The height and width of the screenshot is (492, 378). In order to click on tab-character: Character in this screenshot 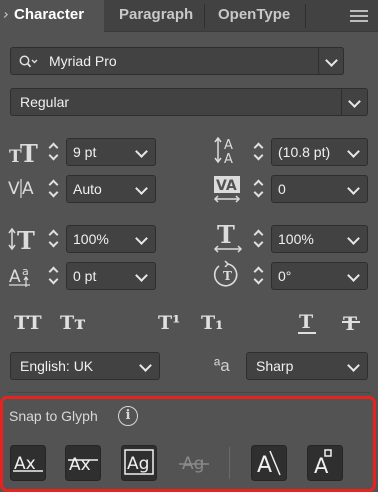, I will do `click(52, 16)`.